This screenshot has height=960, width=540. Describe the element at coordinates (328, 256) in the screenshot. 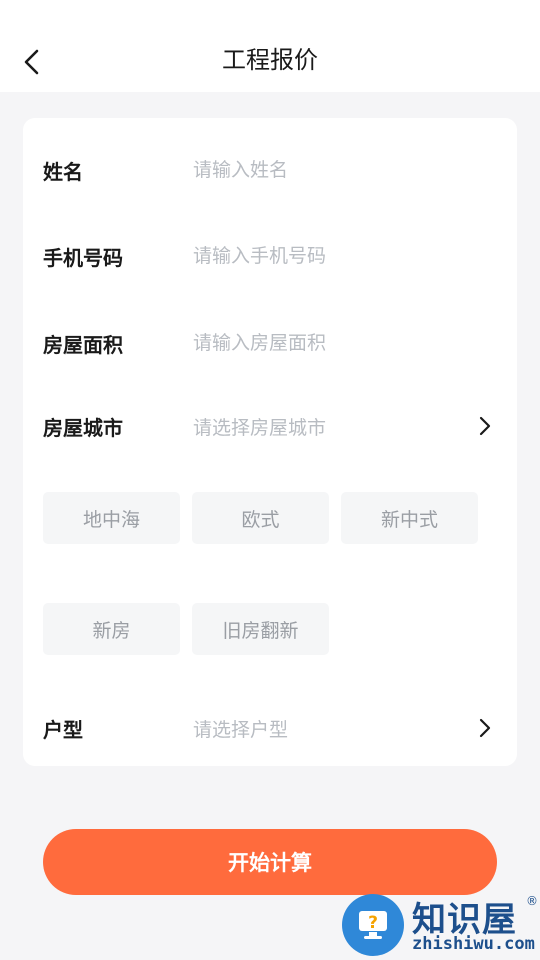

I see `phone-input` at that location.